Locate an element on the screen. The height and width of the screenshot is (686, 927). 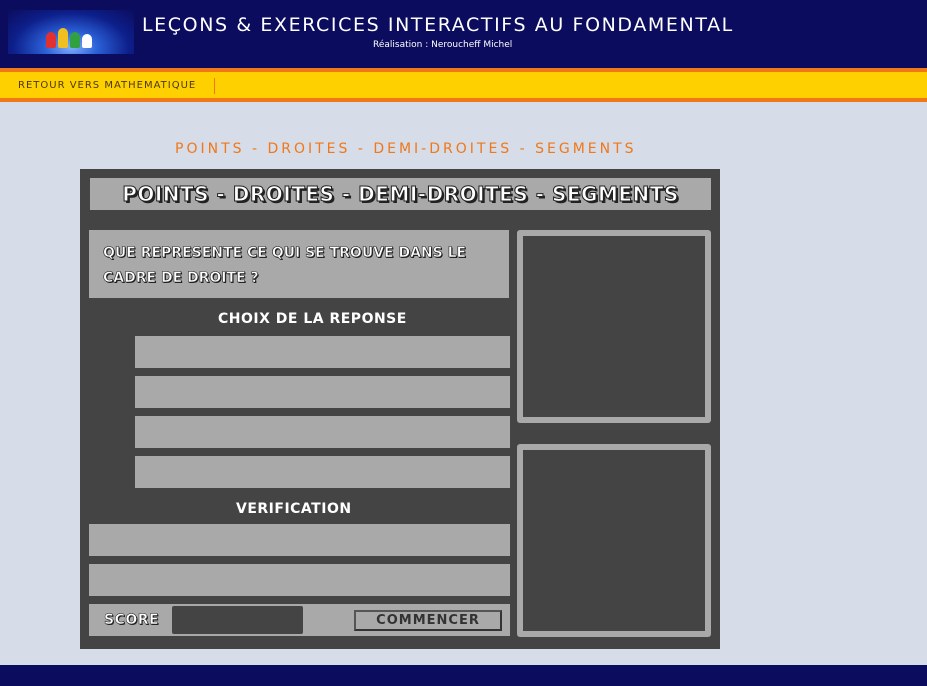
navigation-bar: RETOUR VERS MATHEMATIQUE is located at coordinates (463, 85).